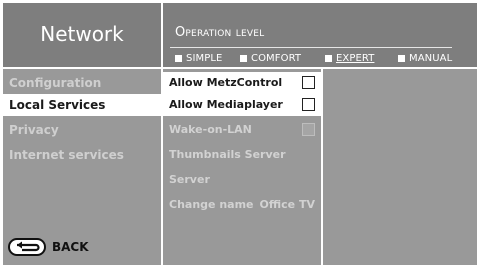 This screenshot has width=477, height=265. I want to click on back-label: BACK, so click(70, 247).